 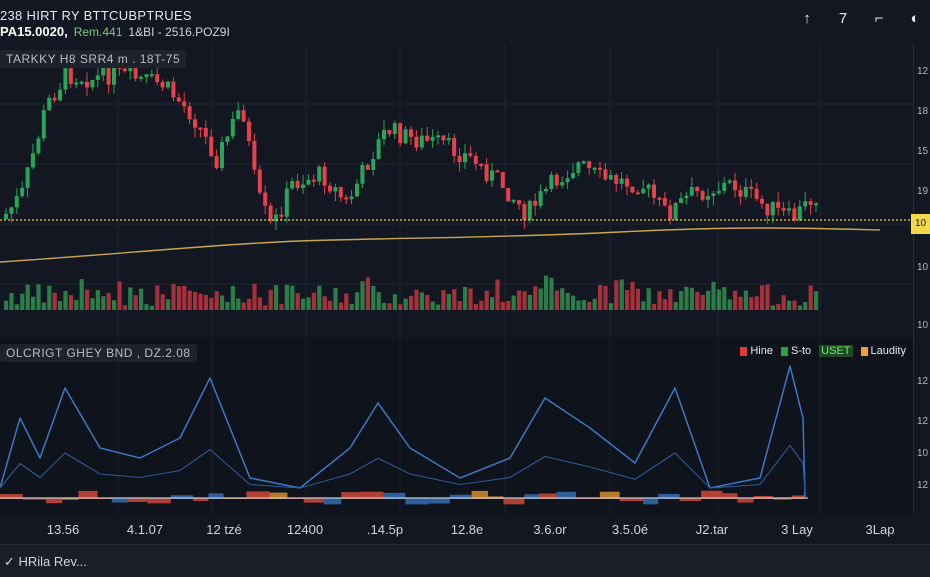 I want to click on contrast-icon: ◐, so click(x=915, y=18).